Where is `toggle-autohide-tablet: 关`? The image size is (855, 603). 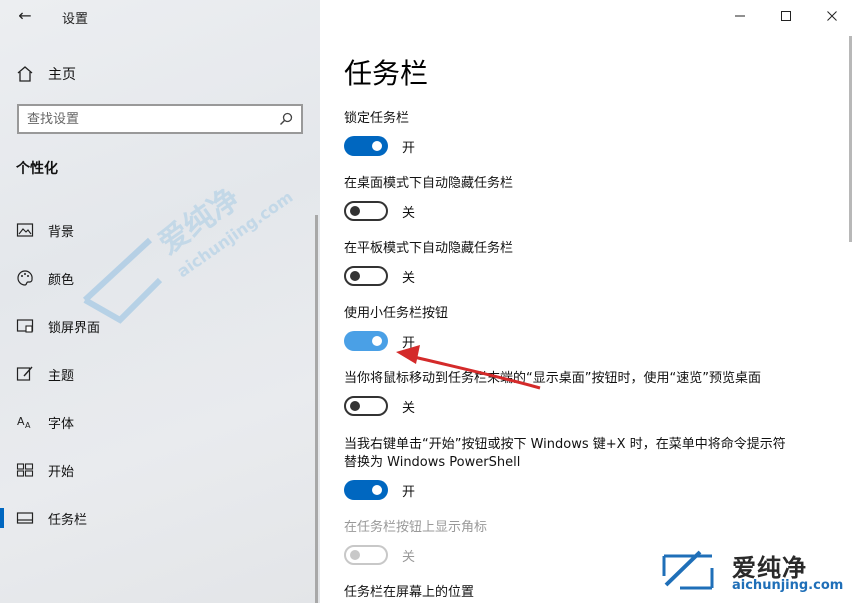
toggle-autohide-tablet: 关 is located at coordinates (574, 276).